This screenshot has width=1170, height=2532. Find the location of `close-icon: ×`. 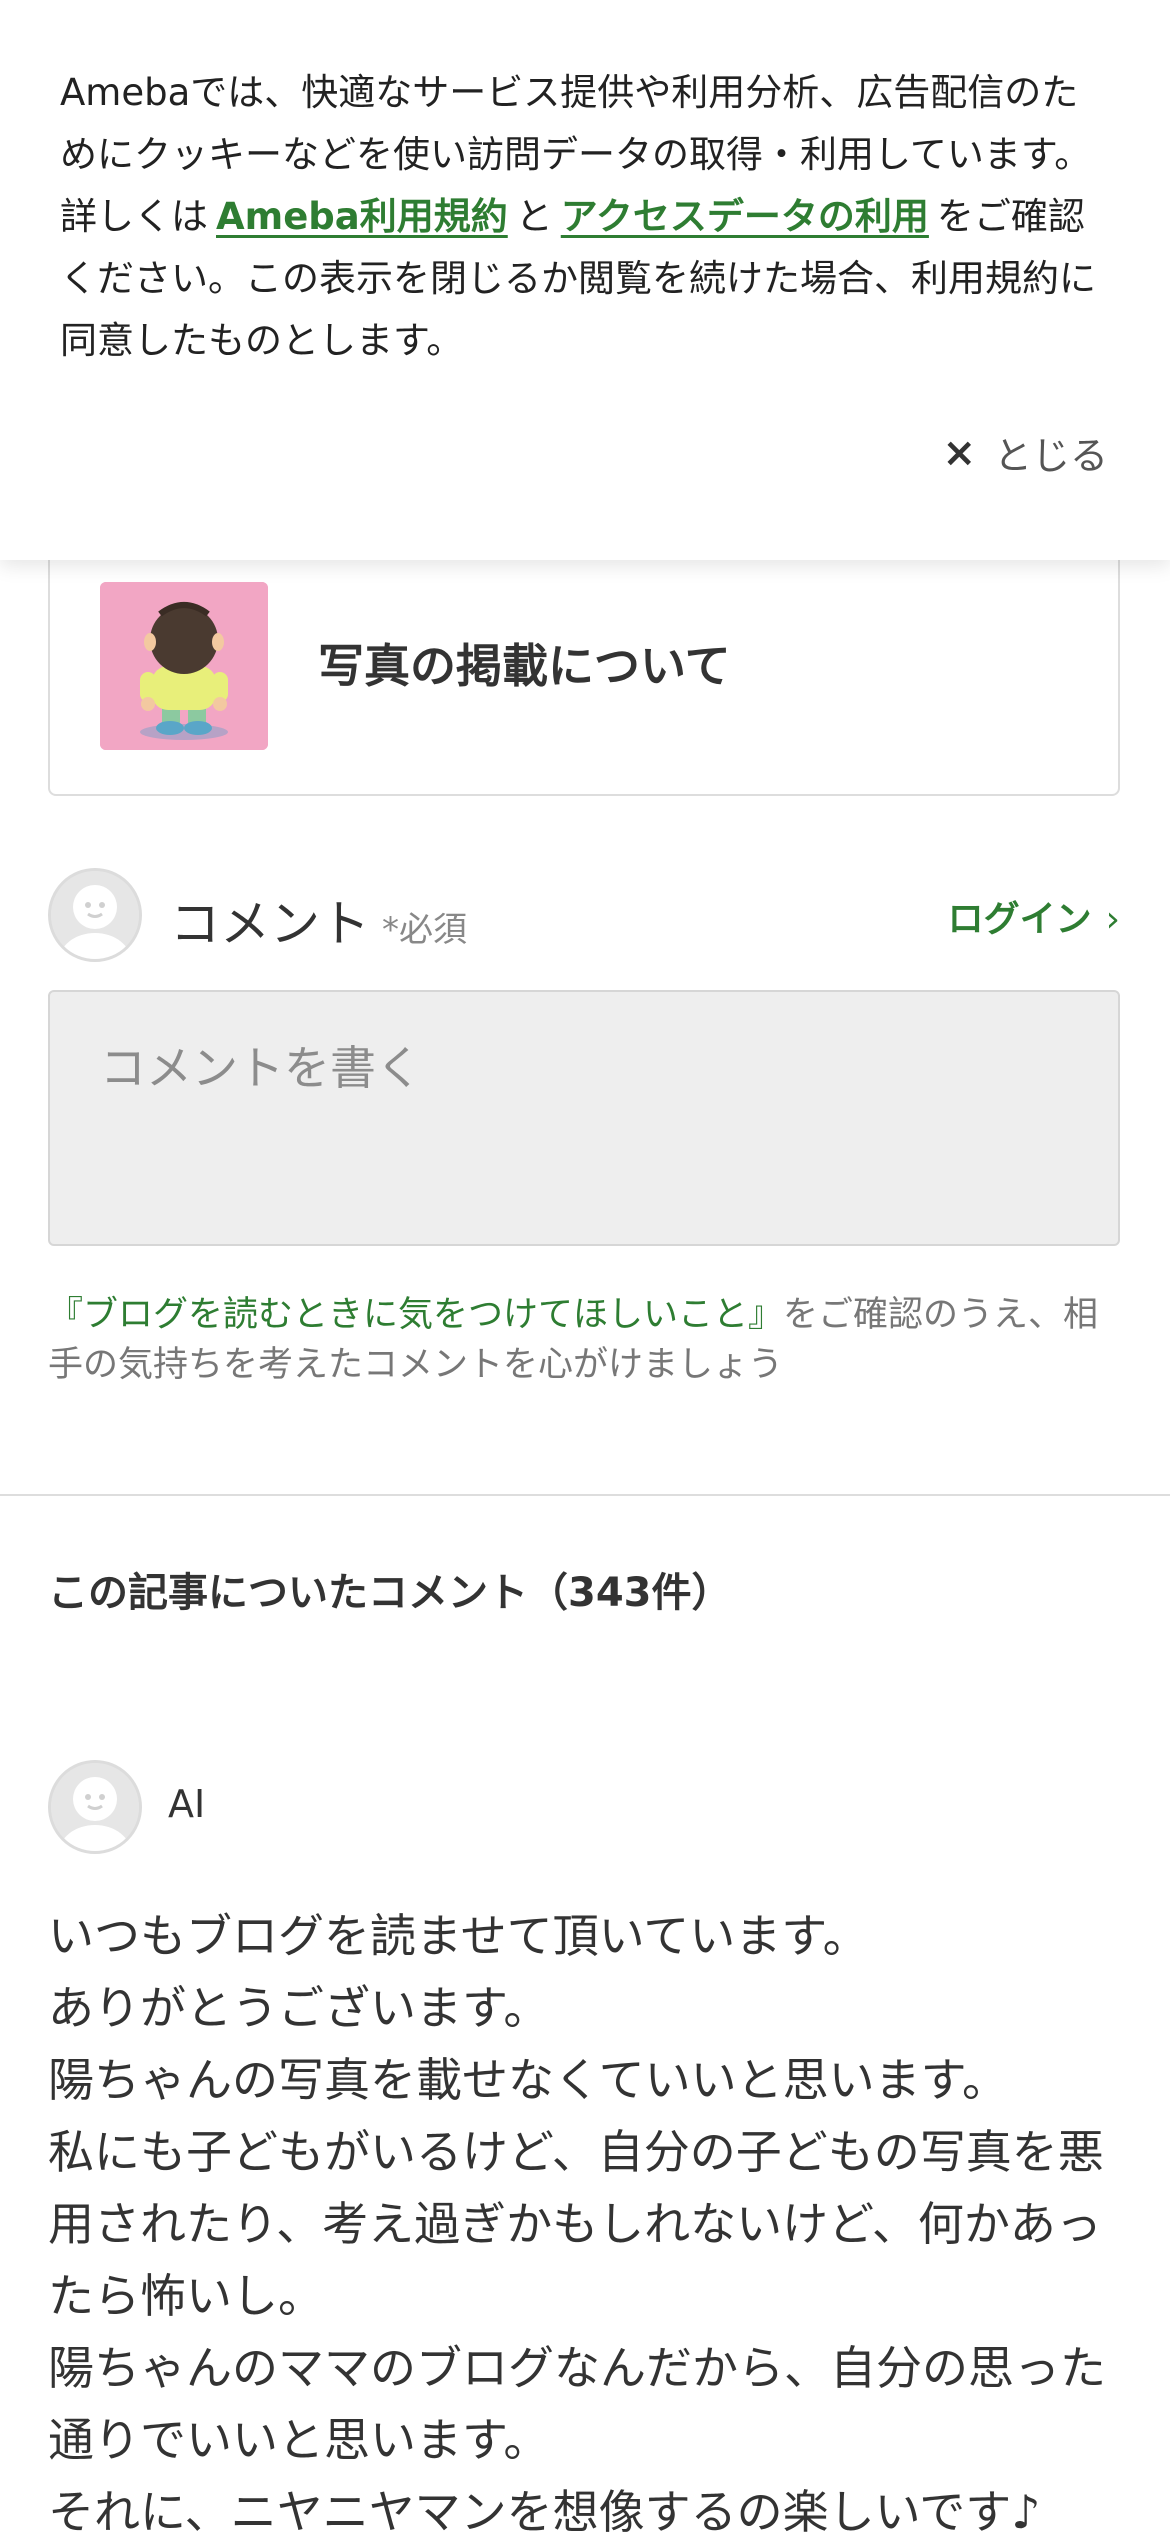

close-icon: × is located at coordinates (959, 452).